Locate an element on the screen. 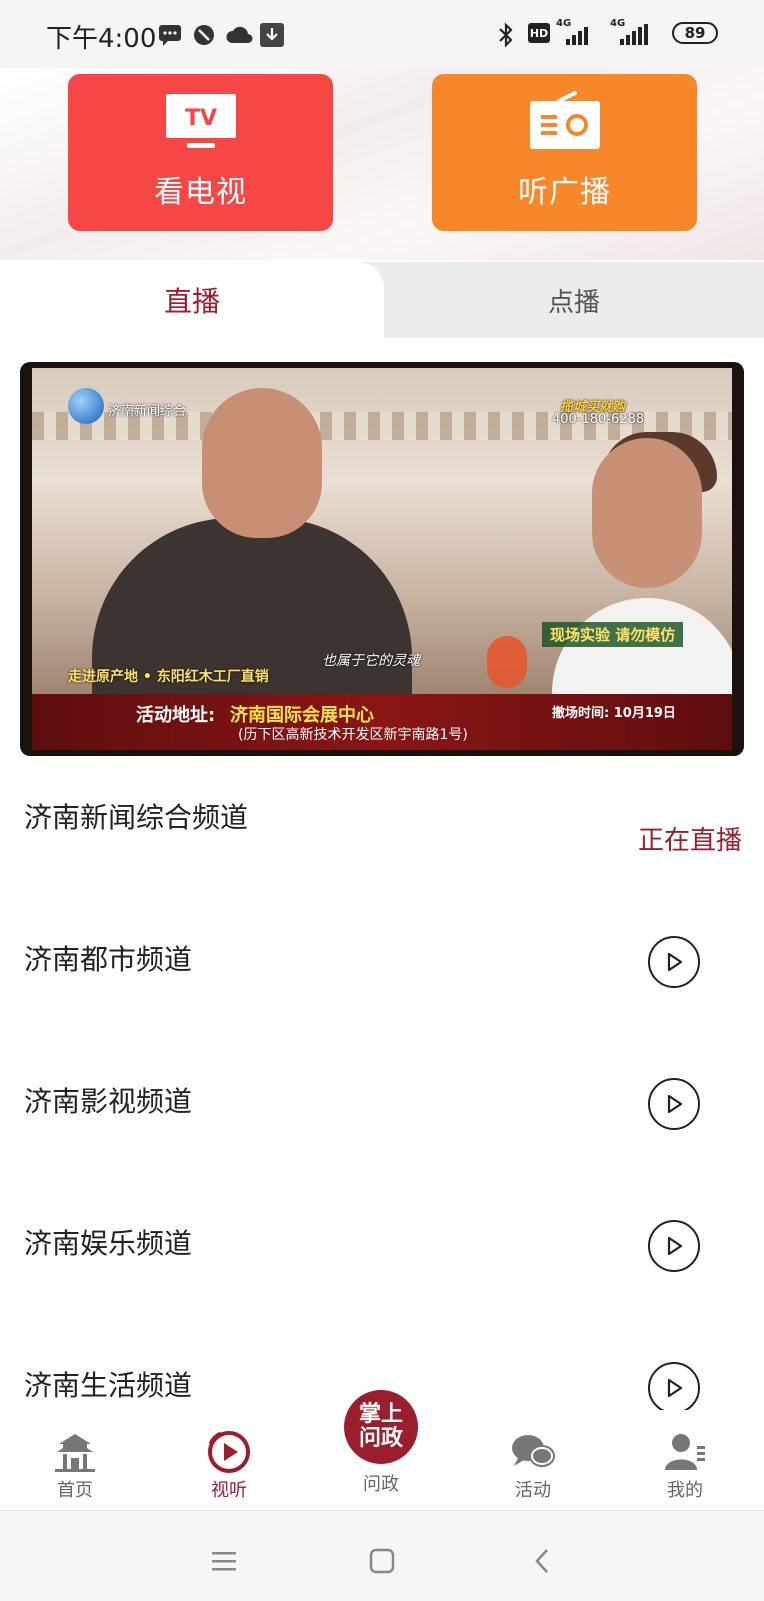 The width and height of the screenshot is (764, 1601). listen-radio-button: 听广播 is located at coordinates (564, 152).